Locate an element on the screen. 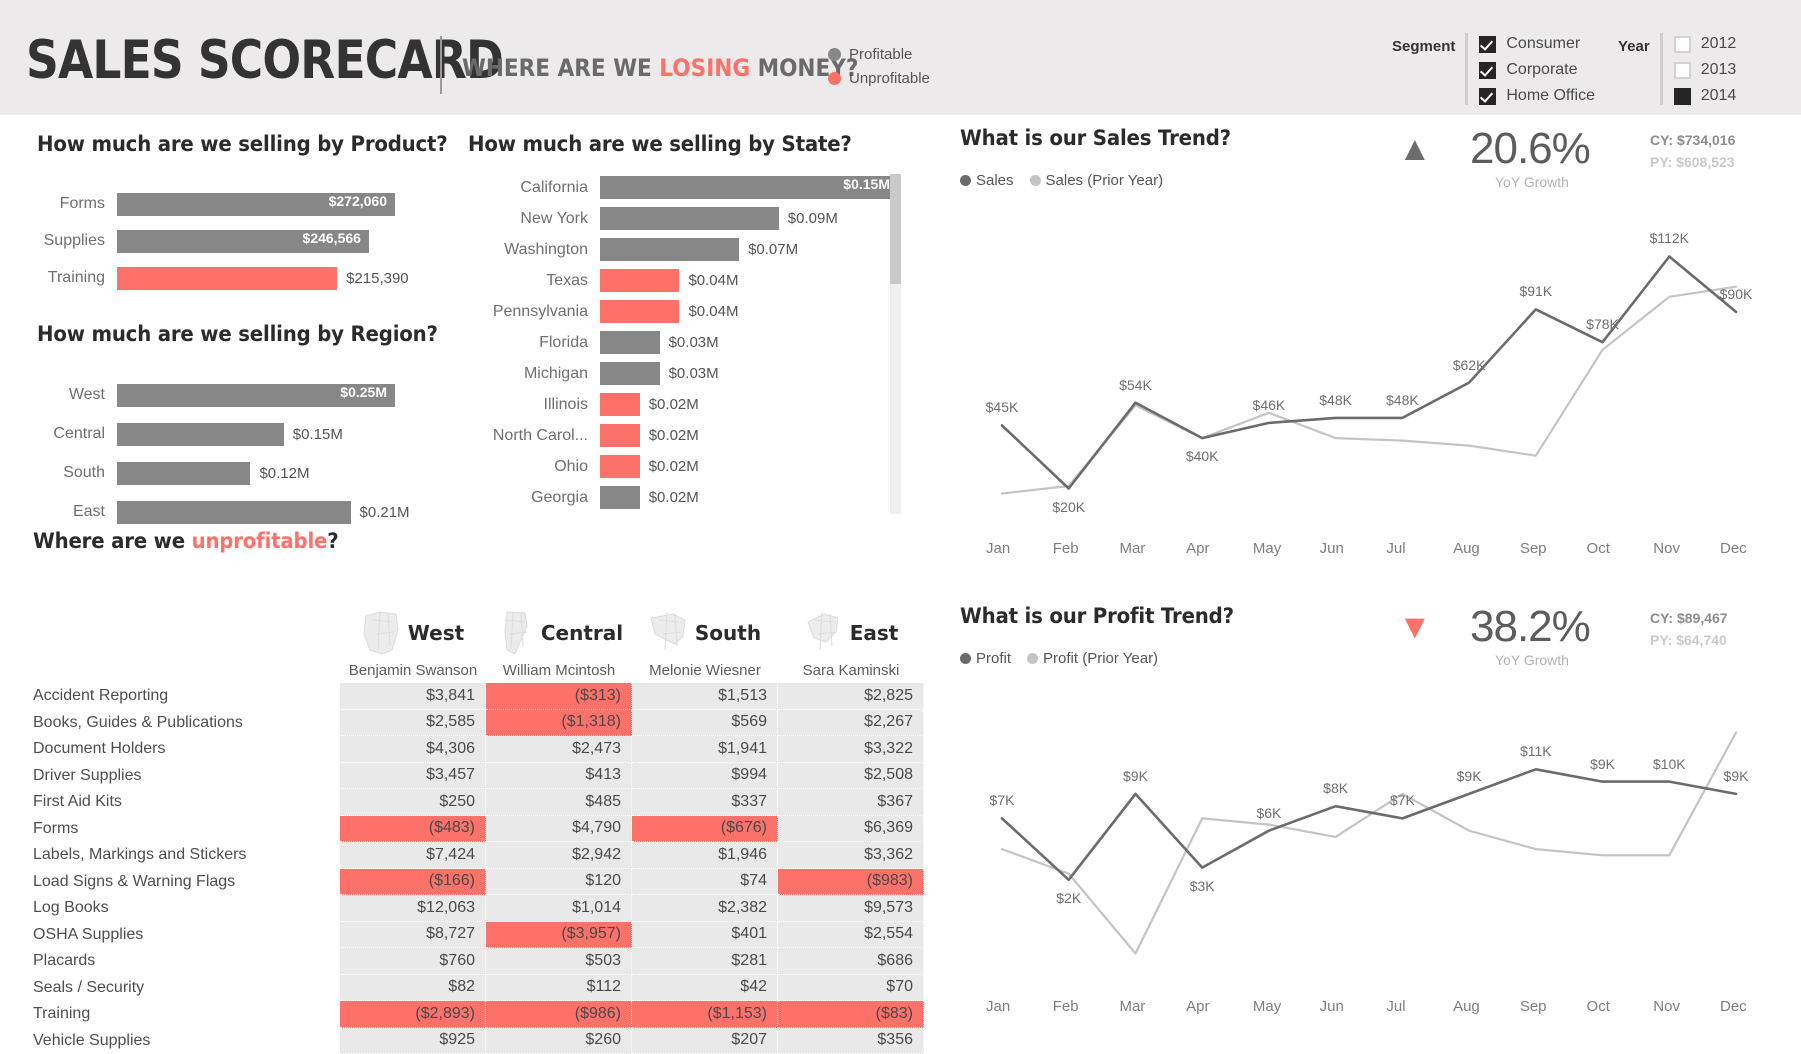 The image size is (1801, 1054). bar-row: Forms$272,060 is located at coordinates (227, 204).